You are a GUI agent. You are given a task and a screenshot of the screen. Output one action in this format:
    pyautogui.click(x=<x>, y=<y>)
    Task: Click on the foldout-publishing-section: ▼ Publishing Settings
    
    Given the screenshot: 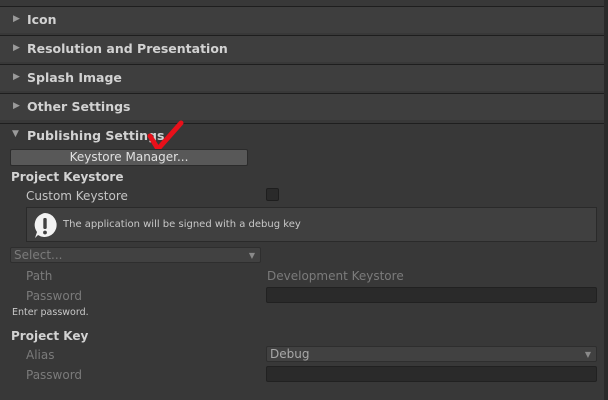 What is the action you would take?
    pyautogui.click(x=302, y=135)
    